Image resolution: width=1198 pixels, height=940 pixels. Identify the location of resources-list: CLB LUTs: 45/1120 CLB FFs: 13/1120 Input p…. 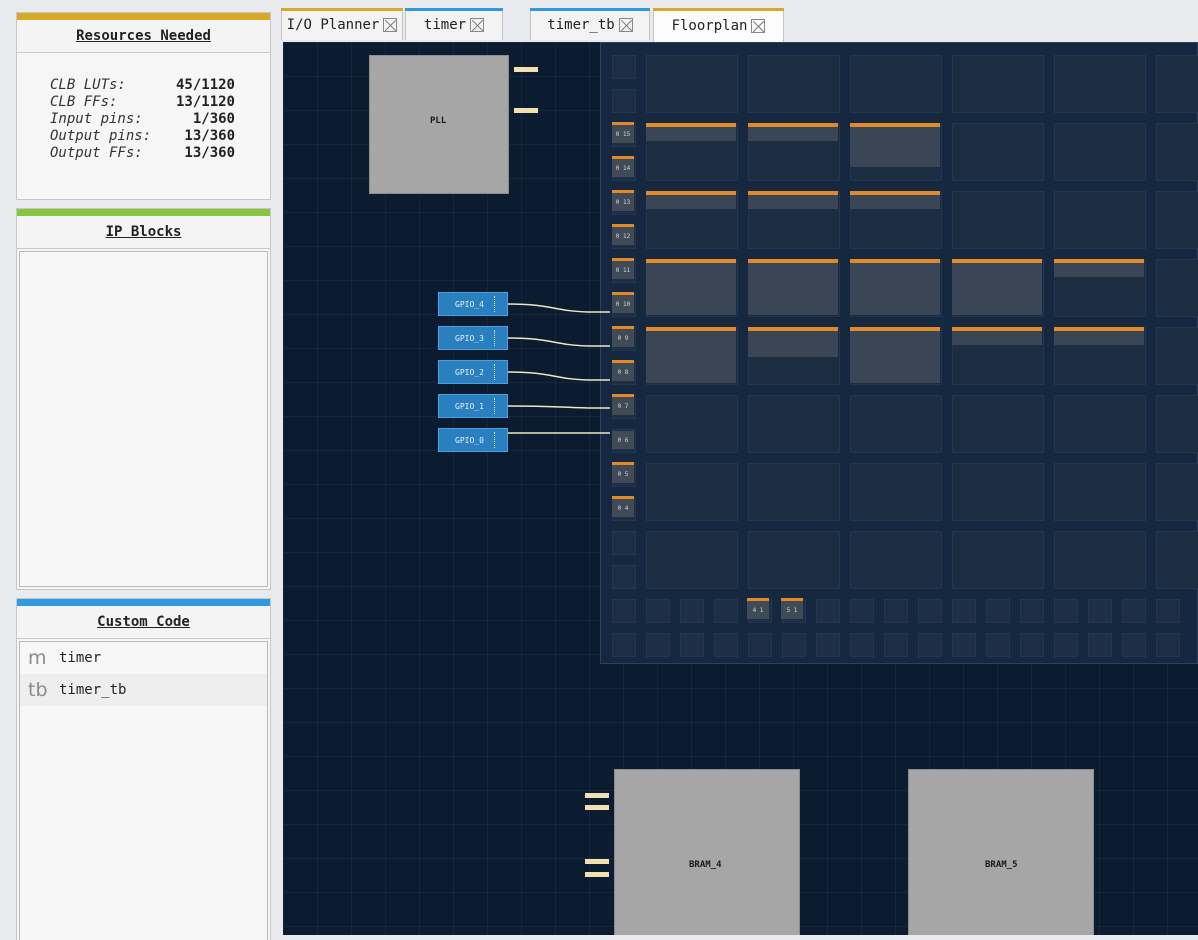
(143, 107).